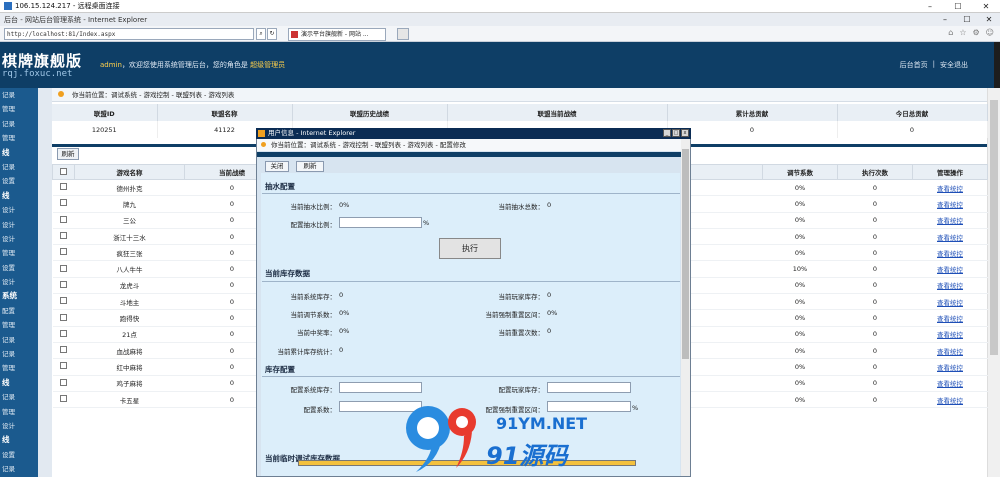 This screenshot has width=1000, height=477. Describe the element at coordinates (994, 227) in the screenshot. I see `scrollbar-thumb` at that location.